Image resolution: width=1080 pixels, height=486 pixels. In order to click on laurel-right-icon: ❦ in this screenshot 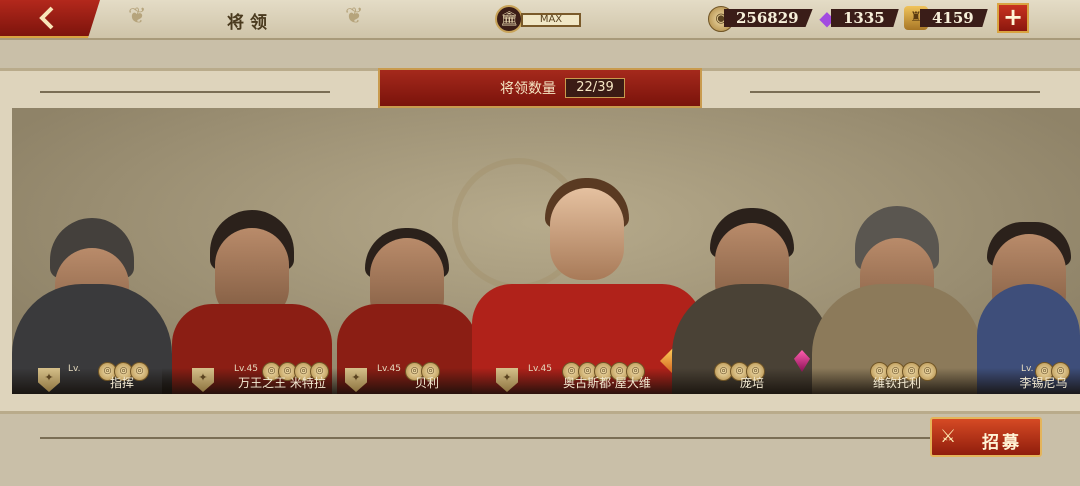, I will do `click(354, 16)`.